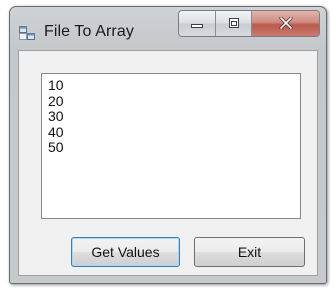  I want to click on list-item: 20, so click(174, 101).